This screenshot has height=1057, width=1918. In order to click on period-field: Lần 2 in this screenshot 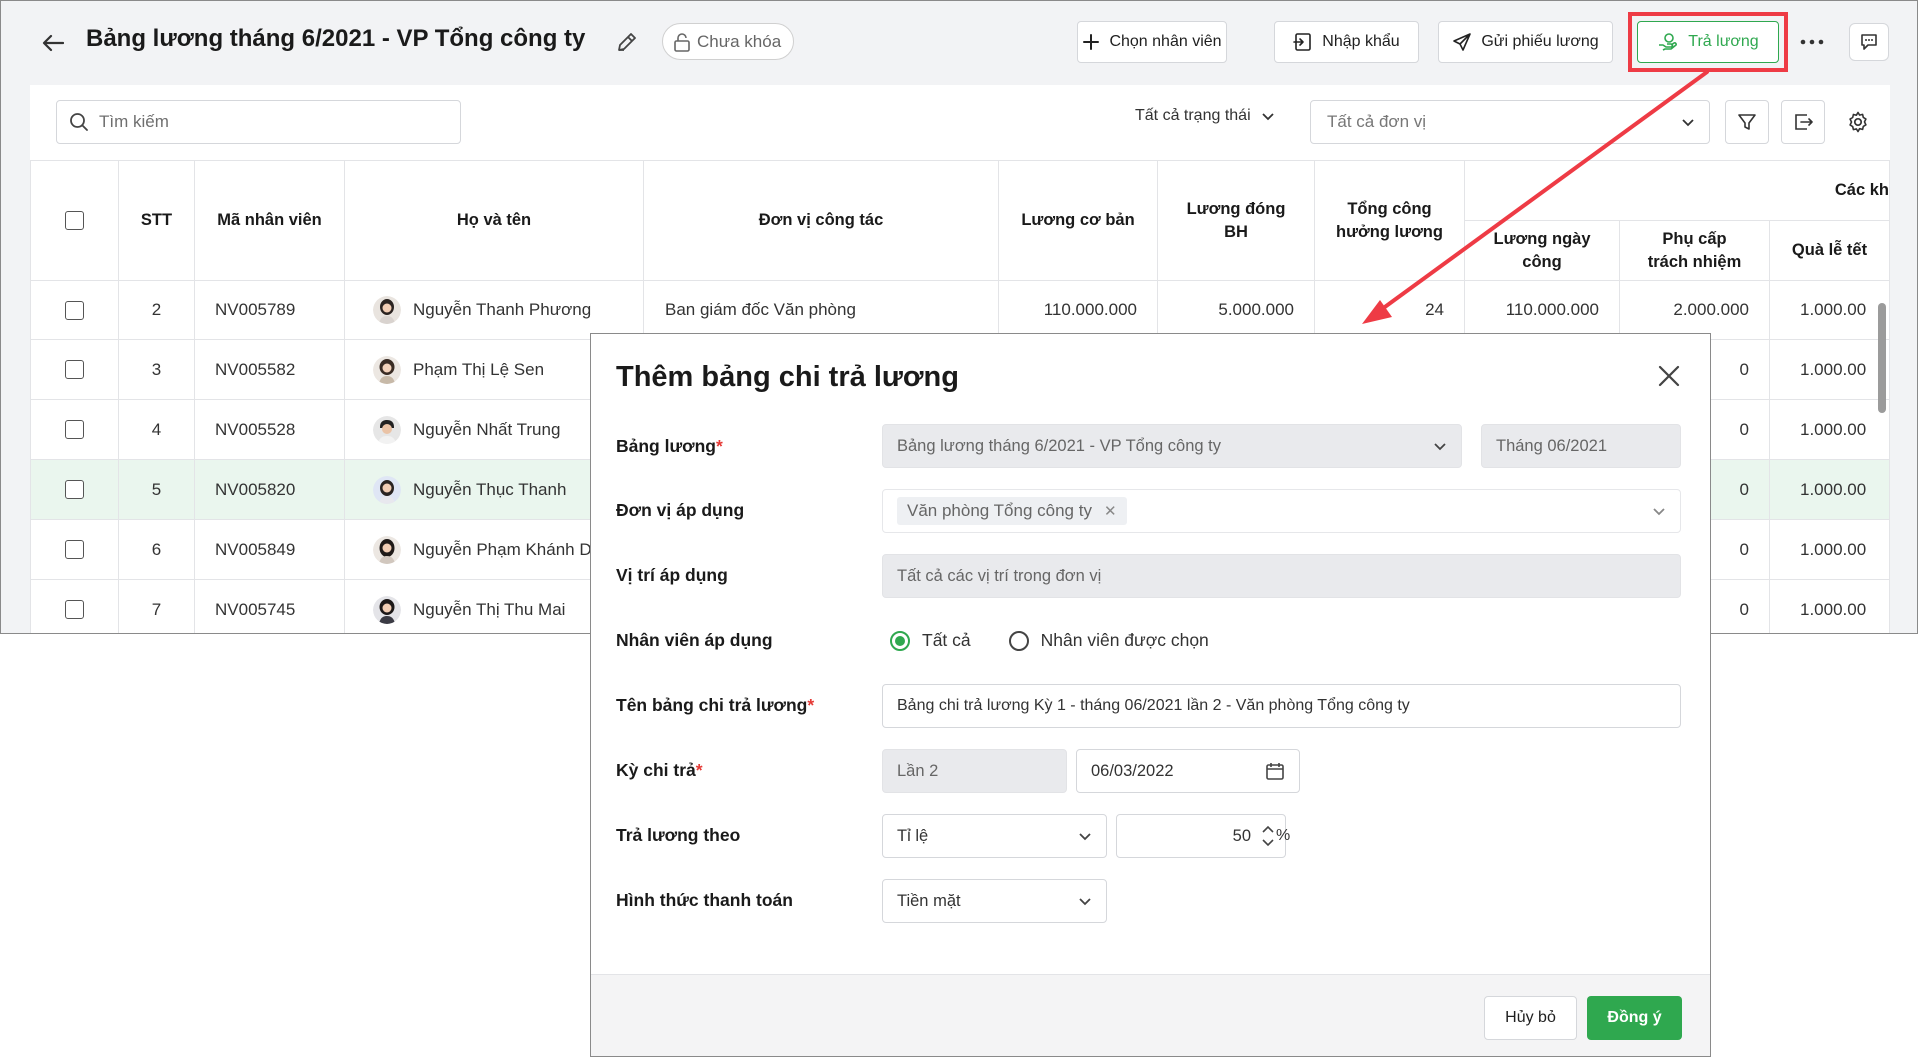, I will do `click(974, 771)`.